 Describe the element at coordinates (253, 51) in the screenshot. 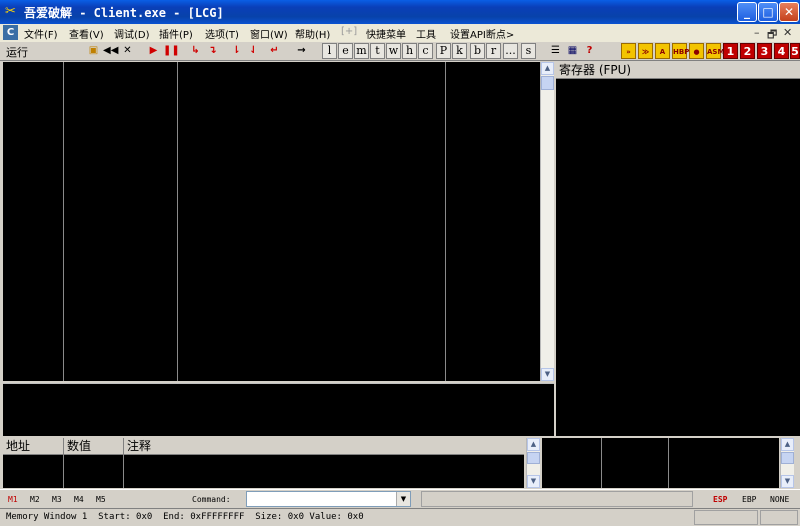

I see `trace-over-icon: ⇃` at that location.